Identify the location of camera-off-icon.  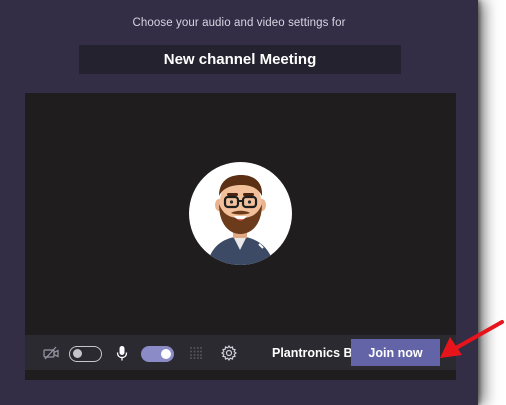
(51, 353).